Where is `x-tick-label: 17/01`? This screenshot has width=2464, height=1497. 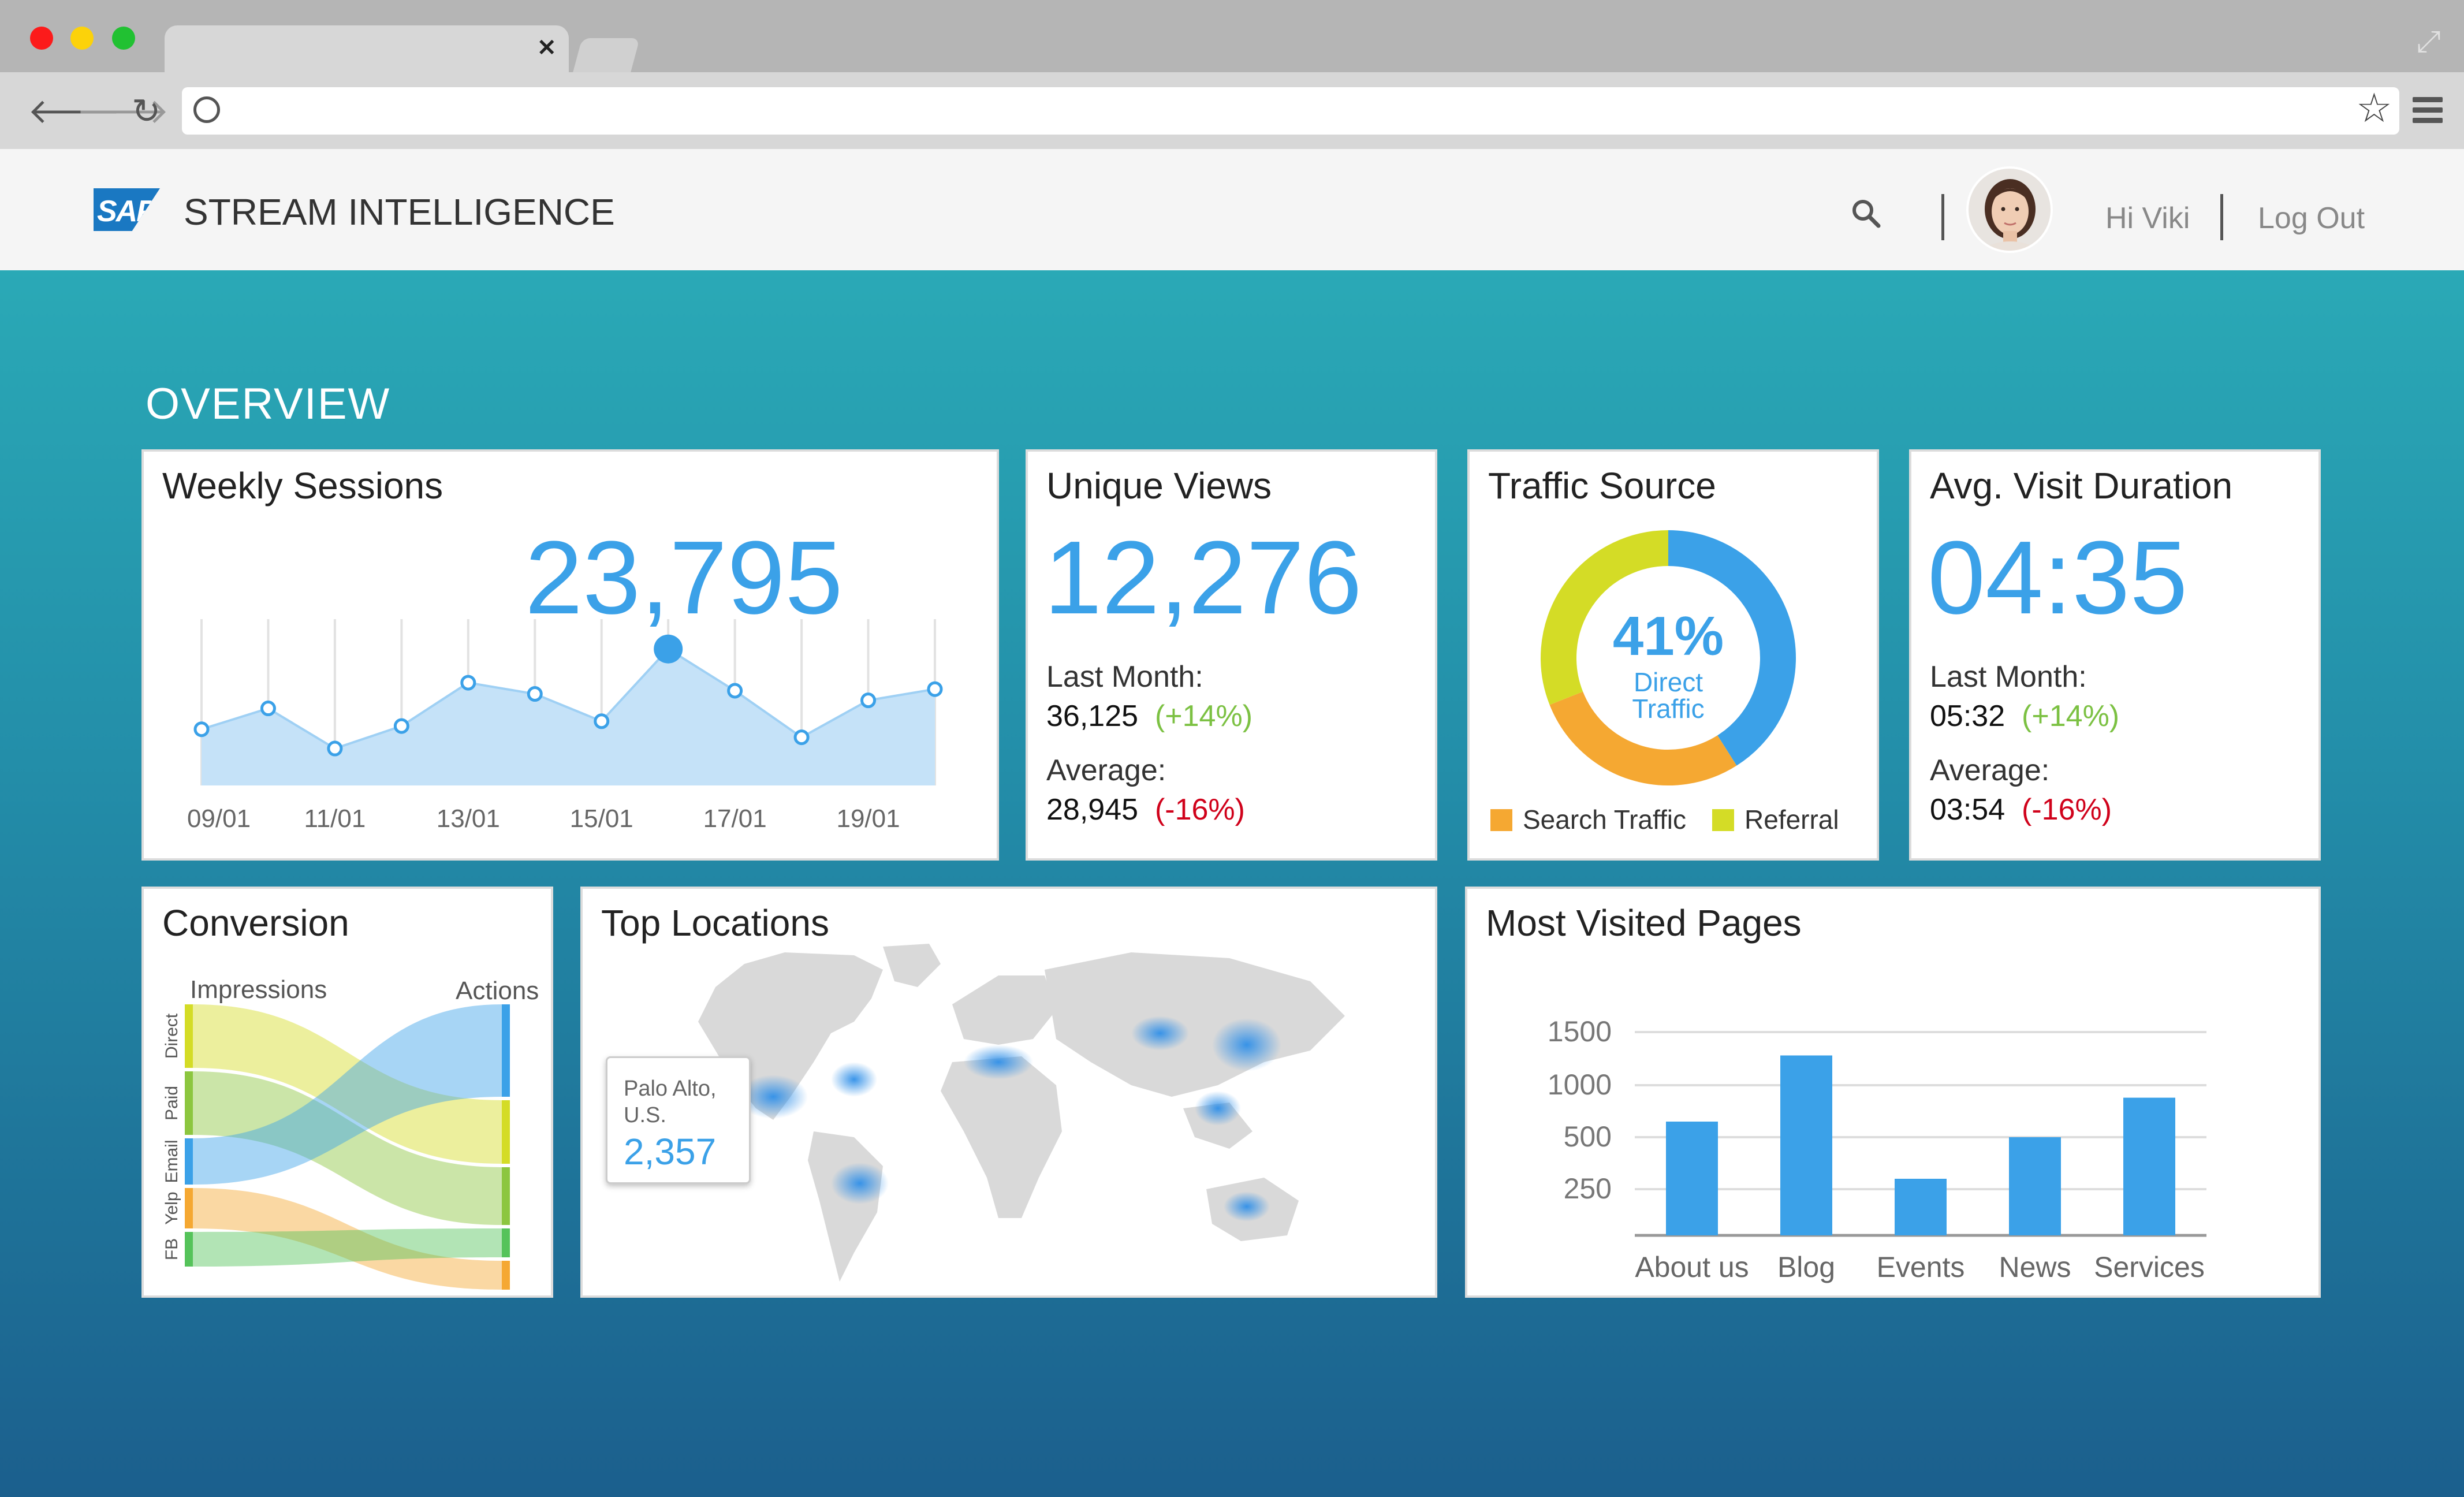 x-tick-label: 17/01 is located at coordinates (735, 819).